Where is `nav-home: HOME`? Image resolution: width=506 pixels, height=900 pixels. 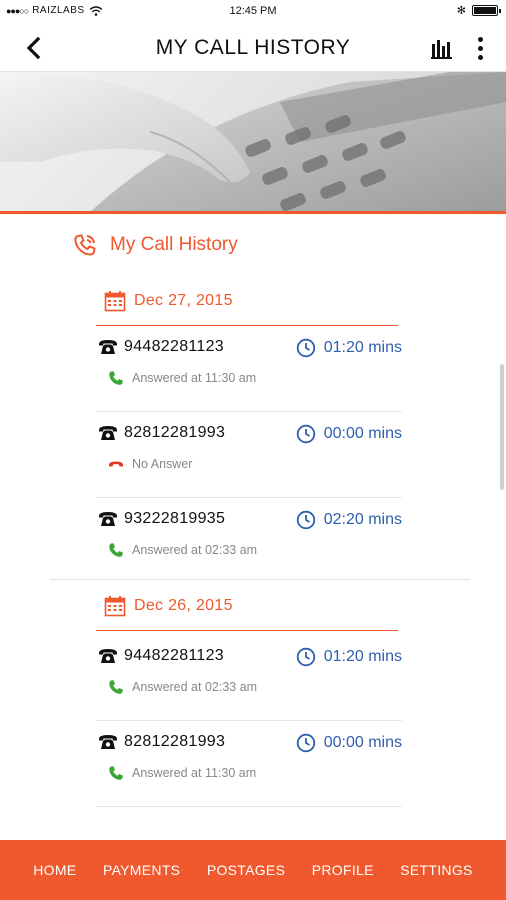
nav-home: HOME is located at coordinates (54, 870).